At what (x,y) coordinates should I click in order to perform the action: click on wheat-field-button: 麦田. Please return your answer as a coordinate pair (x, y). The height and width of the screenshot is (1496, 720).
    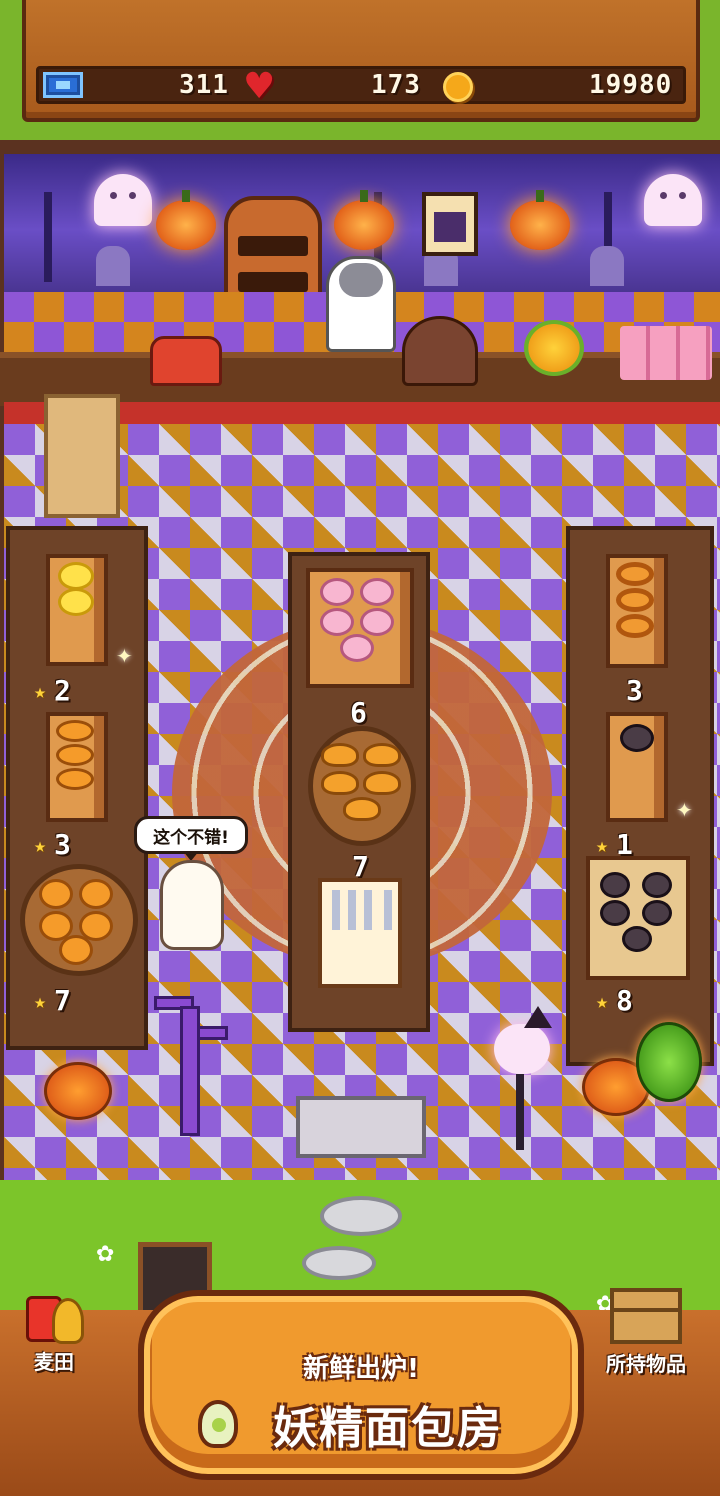
    Looking at the image, I should click on (54, 1333).